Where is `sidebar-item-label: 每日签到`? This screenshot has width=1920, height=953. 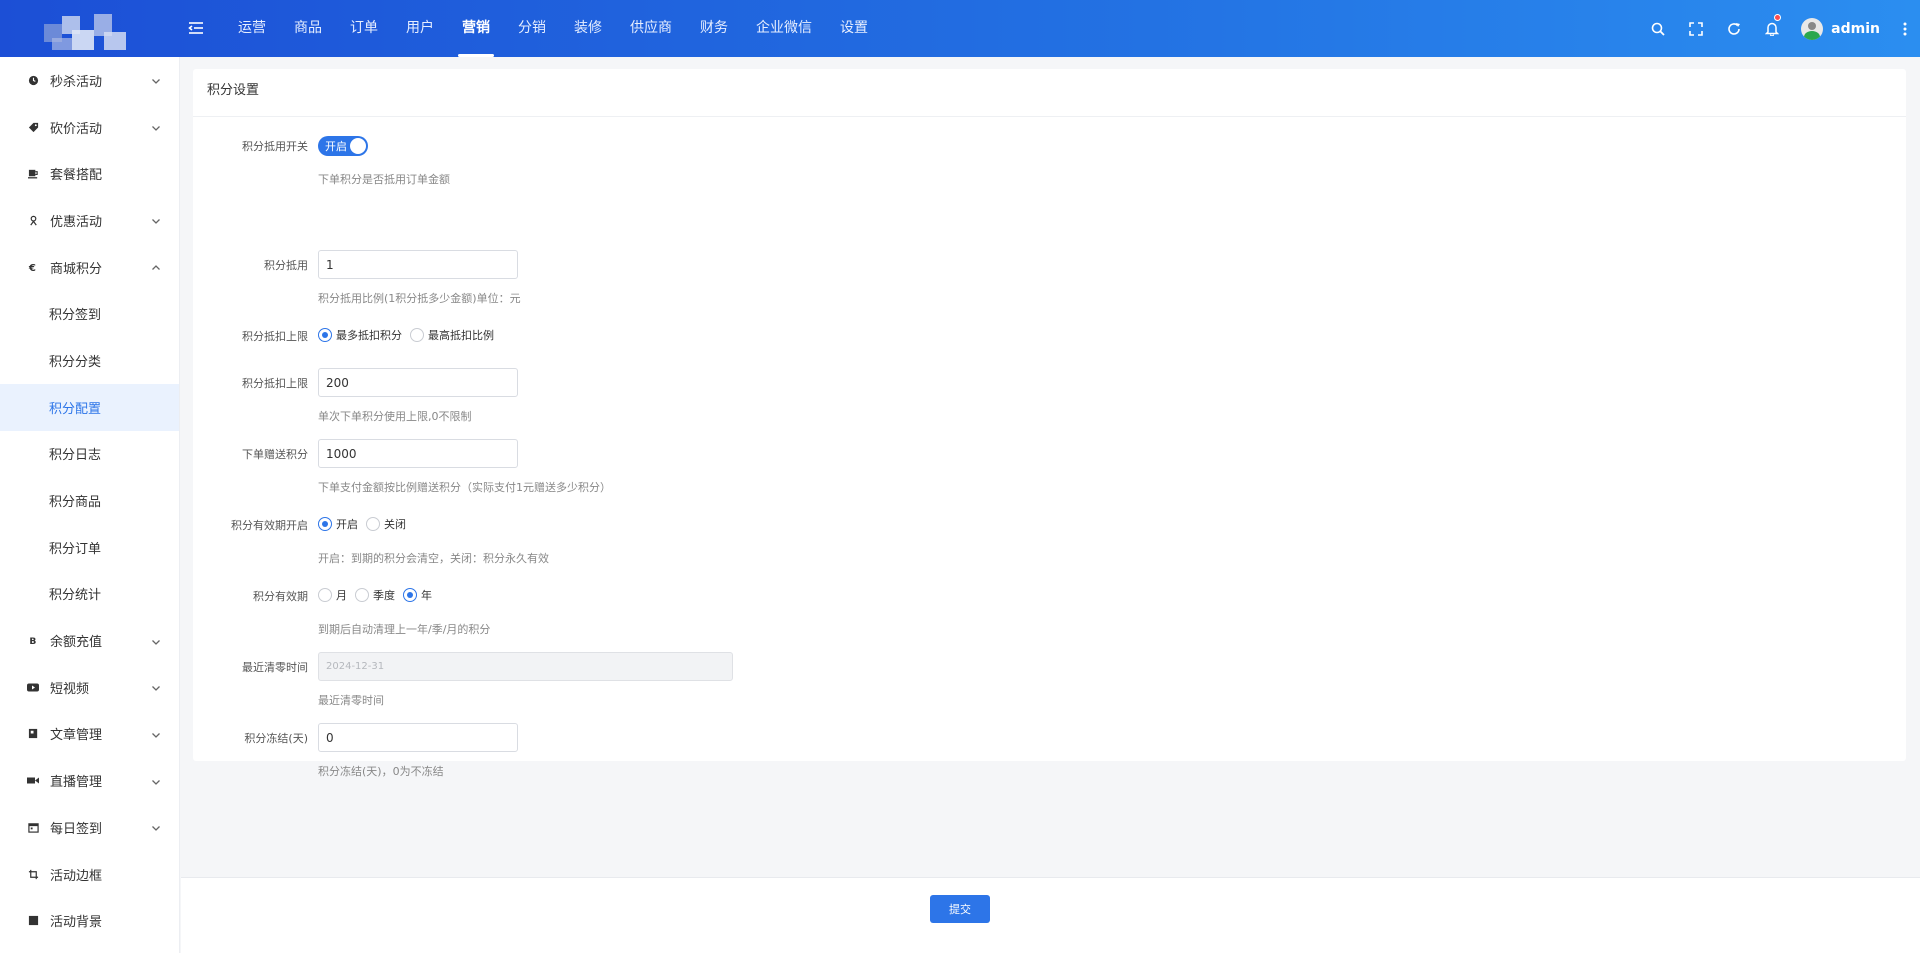 sidebar-item-label: 每日签到 is located at coordinates (76, 829).